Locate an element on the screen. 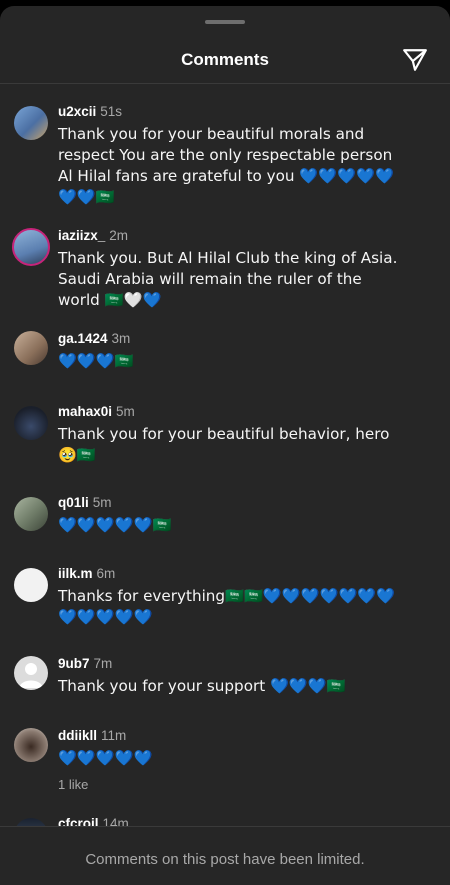 The image size is (450, 885). username: mahax0i is located at coordinates (85, 411).